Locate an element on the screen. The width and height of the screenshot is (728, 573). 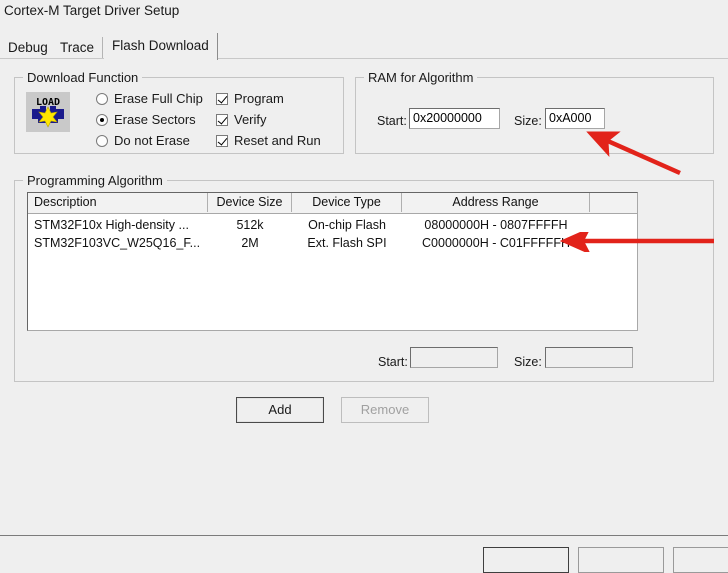
checkbox-reset-and-run-label: Reset and Run is located at coordinates (277, 140).